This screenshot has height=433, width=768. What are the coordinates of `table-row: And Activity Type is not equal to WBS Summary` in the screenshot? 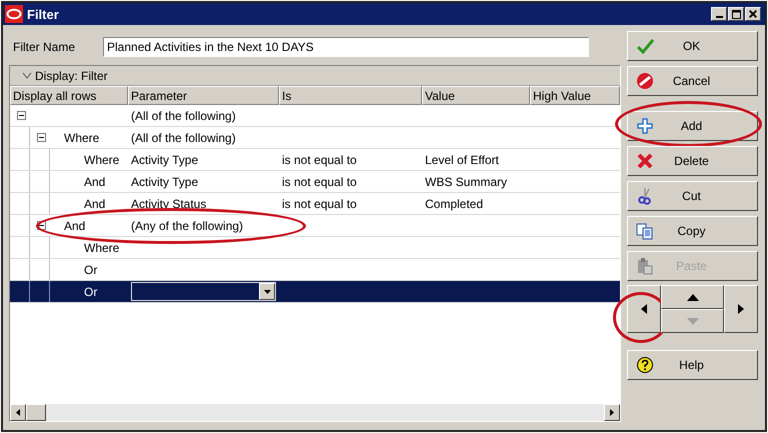 It's located at (315, 182).